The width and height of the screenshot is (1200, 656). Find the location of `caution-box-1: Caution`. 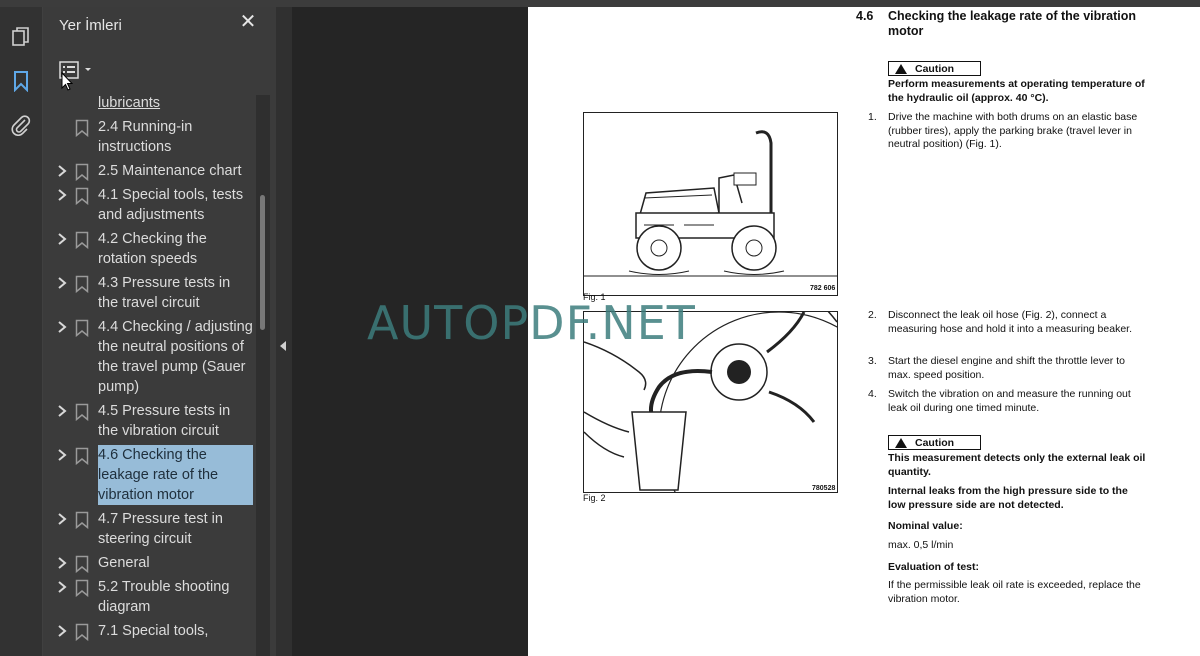

caution-box-1: Caution is located at coordinates (935, 68).